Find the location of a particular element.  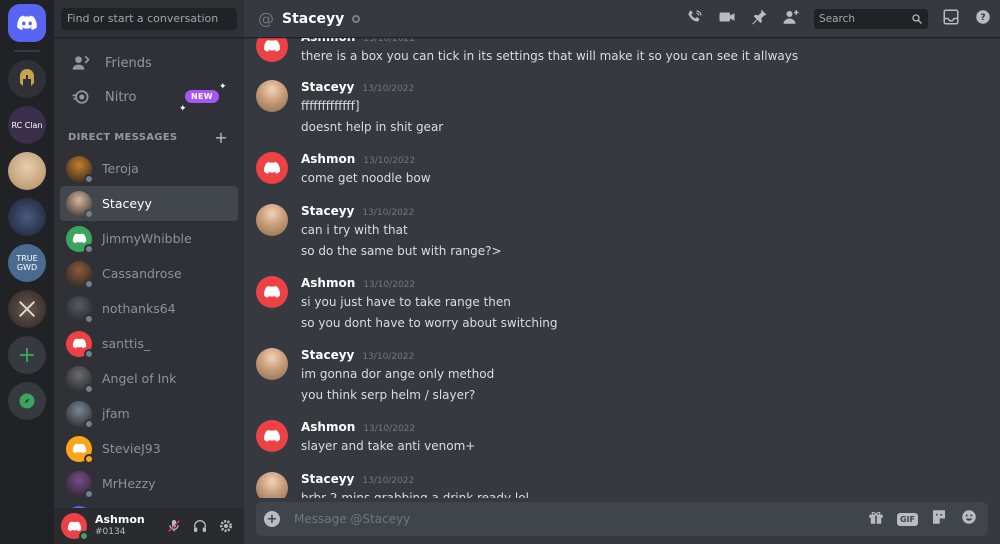

message-body: Ashmon 13/10/2022 come get noodle bow is located at coordinates (628, 169).